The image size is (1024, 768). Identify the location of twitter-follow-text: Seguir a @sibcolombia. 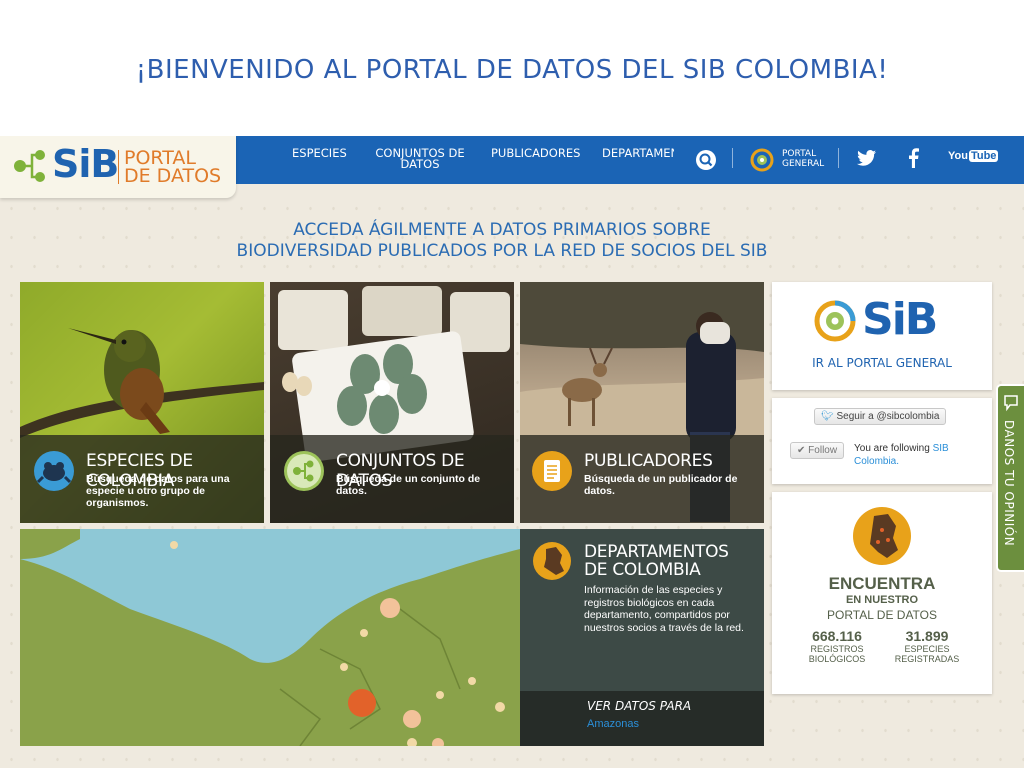
(888, 416).